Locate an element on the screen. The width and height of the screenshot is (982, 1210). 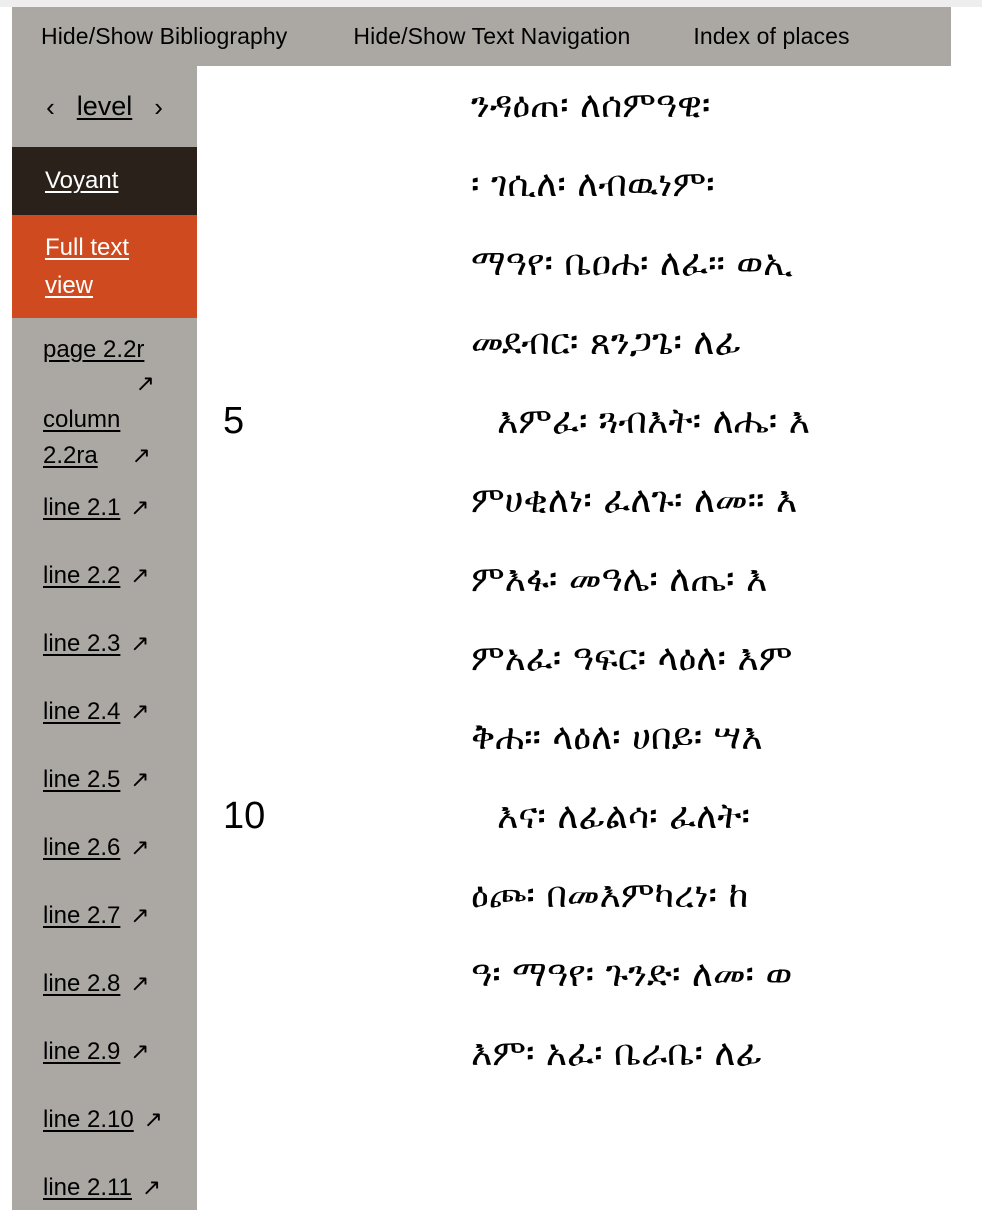
manuscript-line: መደብር፡ ጸንጋጌ፡ ለፊ is located at coordinates (589, 342).